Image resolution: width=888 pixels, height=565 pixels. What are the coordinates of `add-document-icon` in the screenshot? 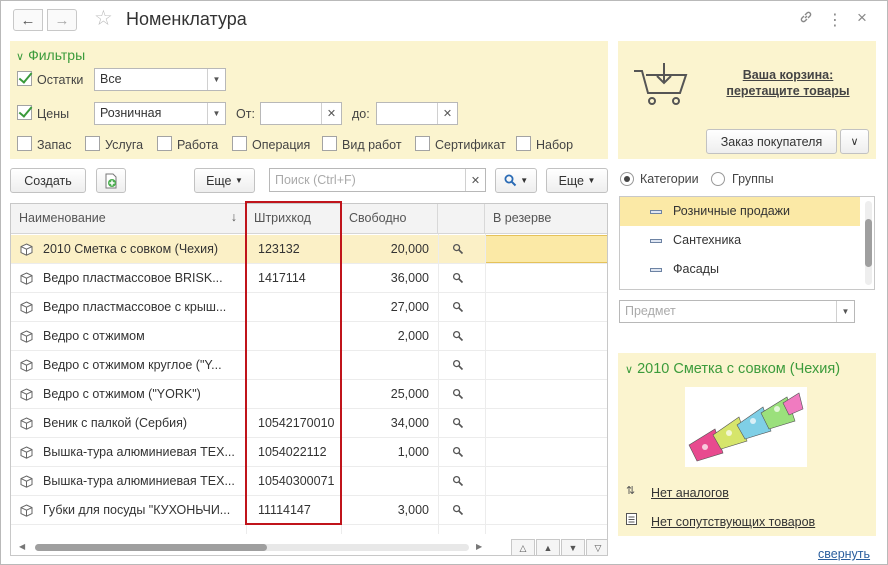 It's located at (111, 180).